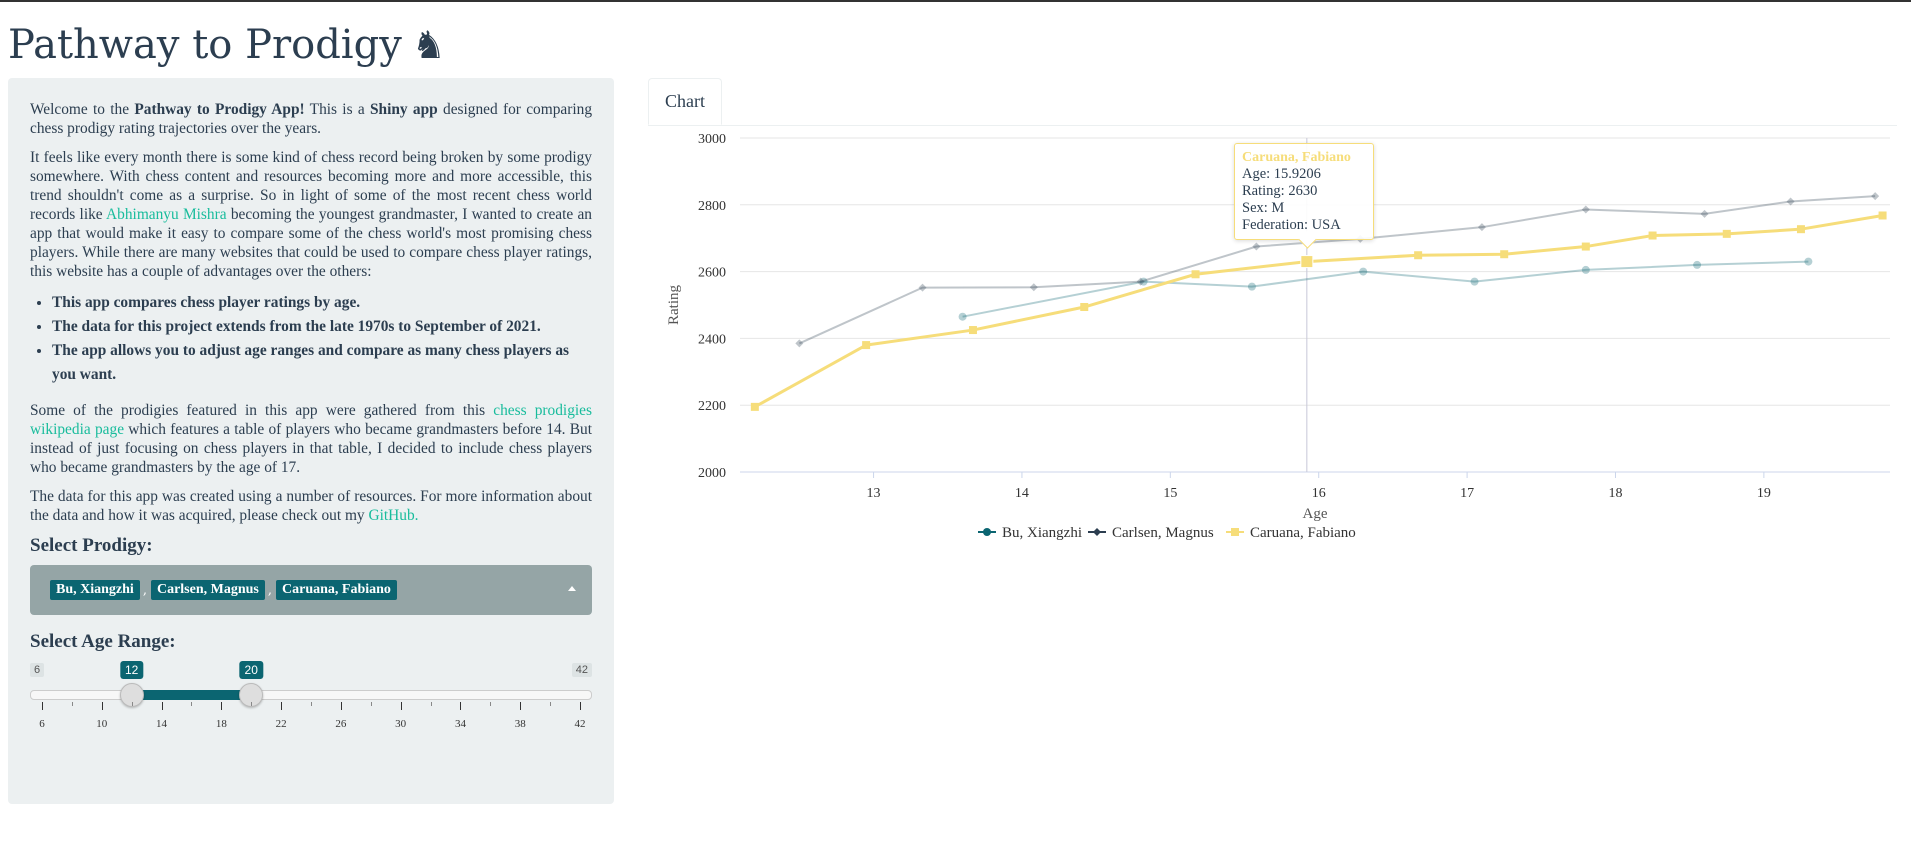 Image resolution: width=1911 pixels, height=850 pixels. What do you see at coordinates (674, 305) in the screenshot?
I see `y-axis-title: Rating` at bounding box center [674, 305].